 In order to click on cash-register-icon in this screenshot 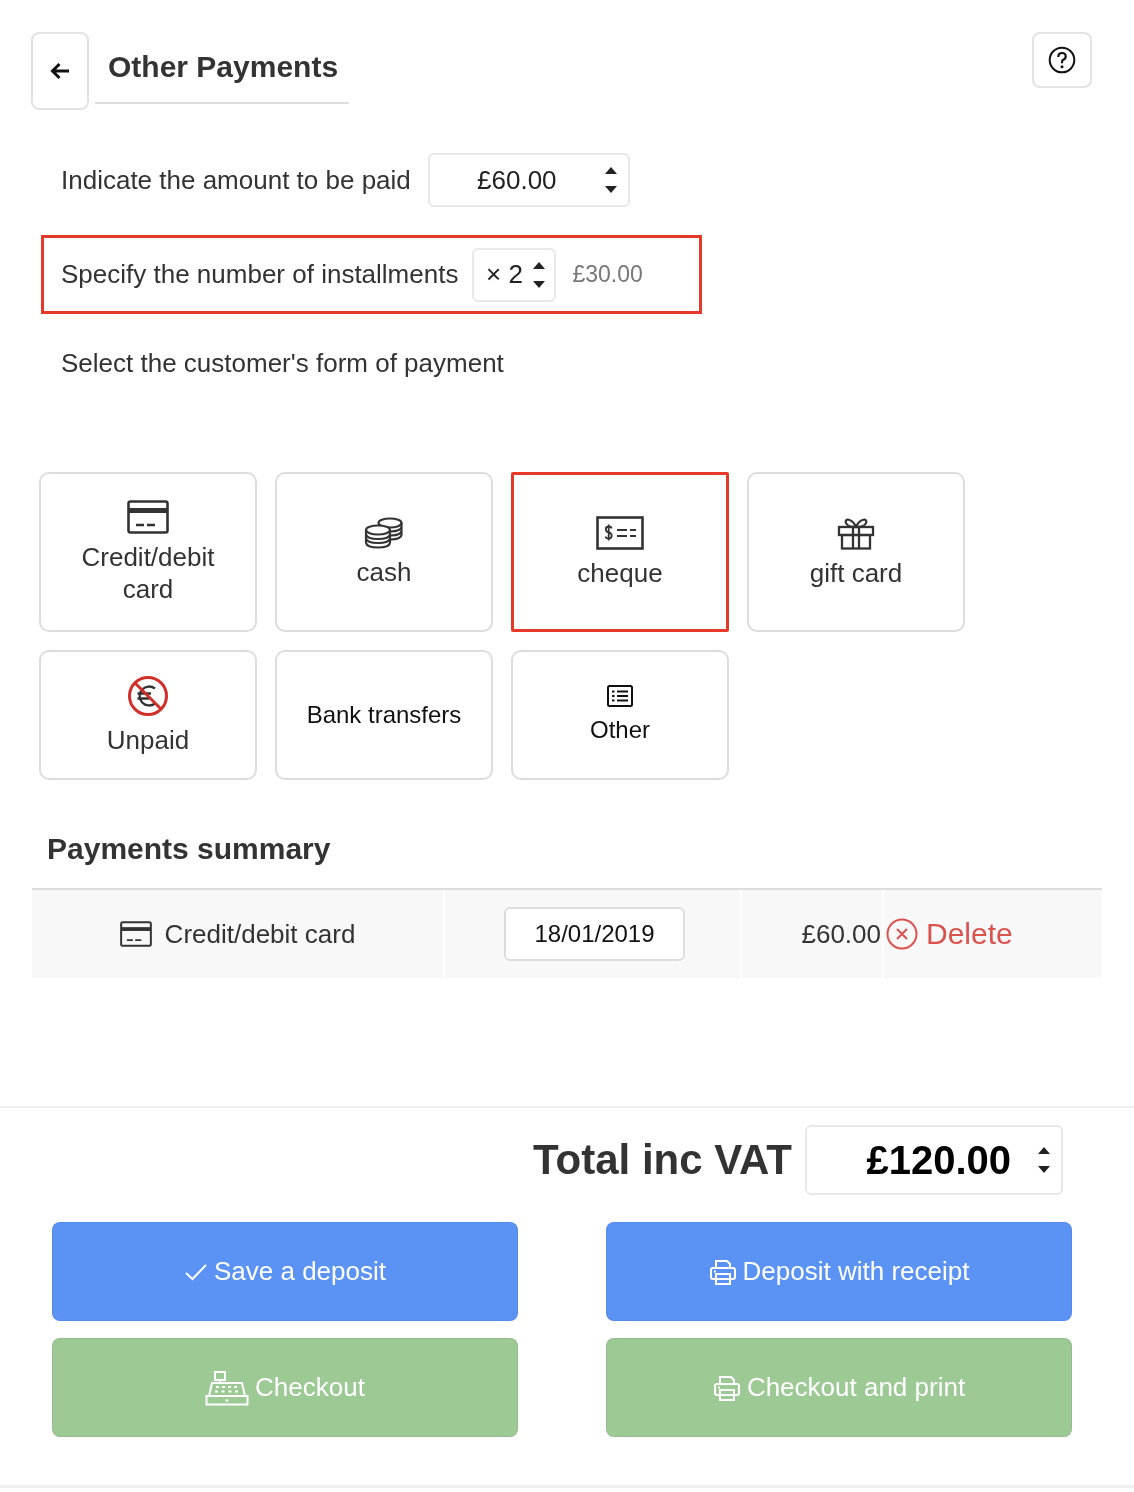, I will do `click(227, 1387)`.